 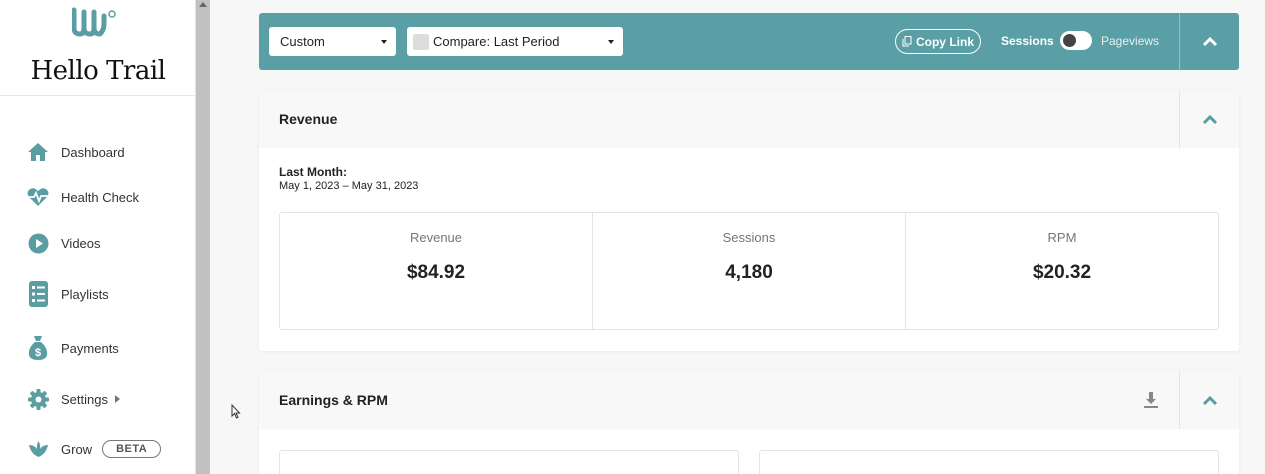 I want to click on download-icon, so click(x=1151, y=400).